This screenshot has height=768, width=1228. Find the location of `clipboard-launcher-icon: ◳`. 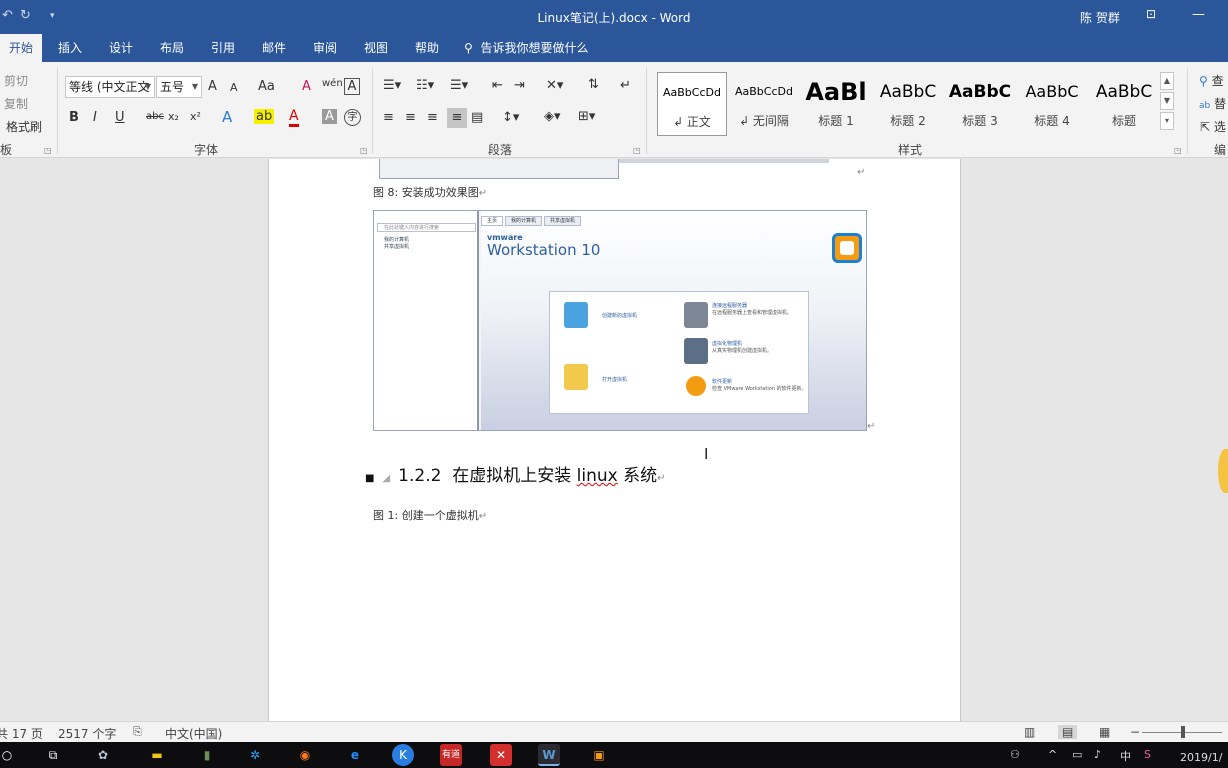

clipboard-launcher-icon: ◳ is located at coordinates (48, 150).